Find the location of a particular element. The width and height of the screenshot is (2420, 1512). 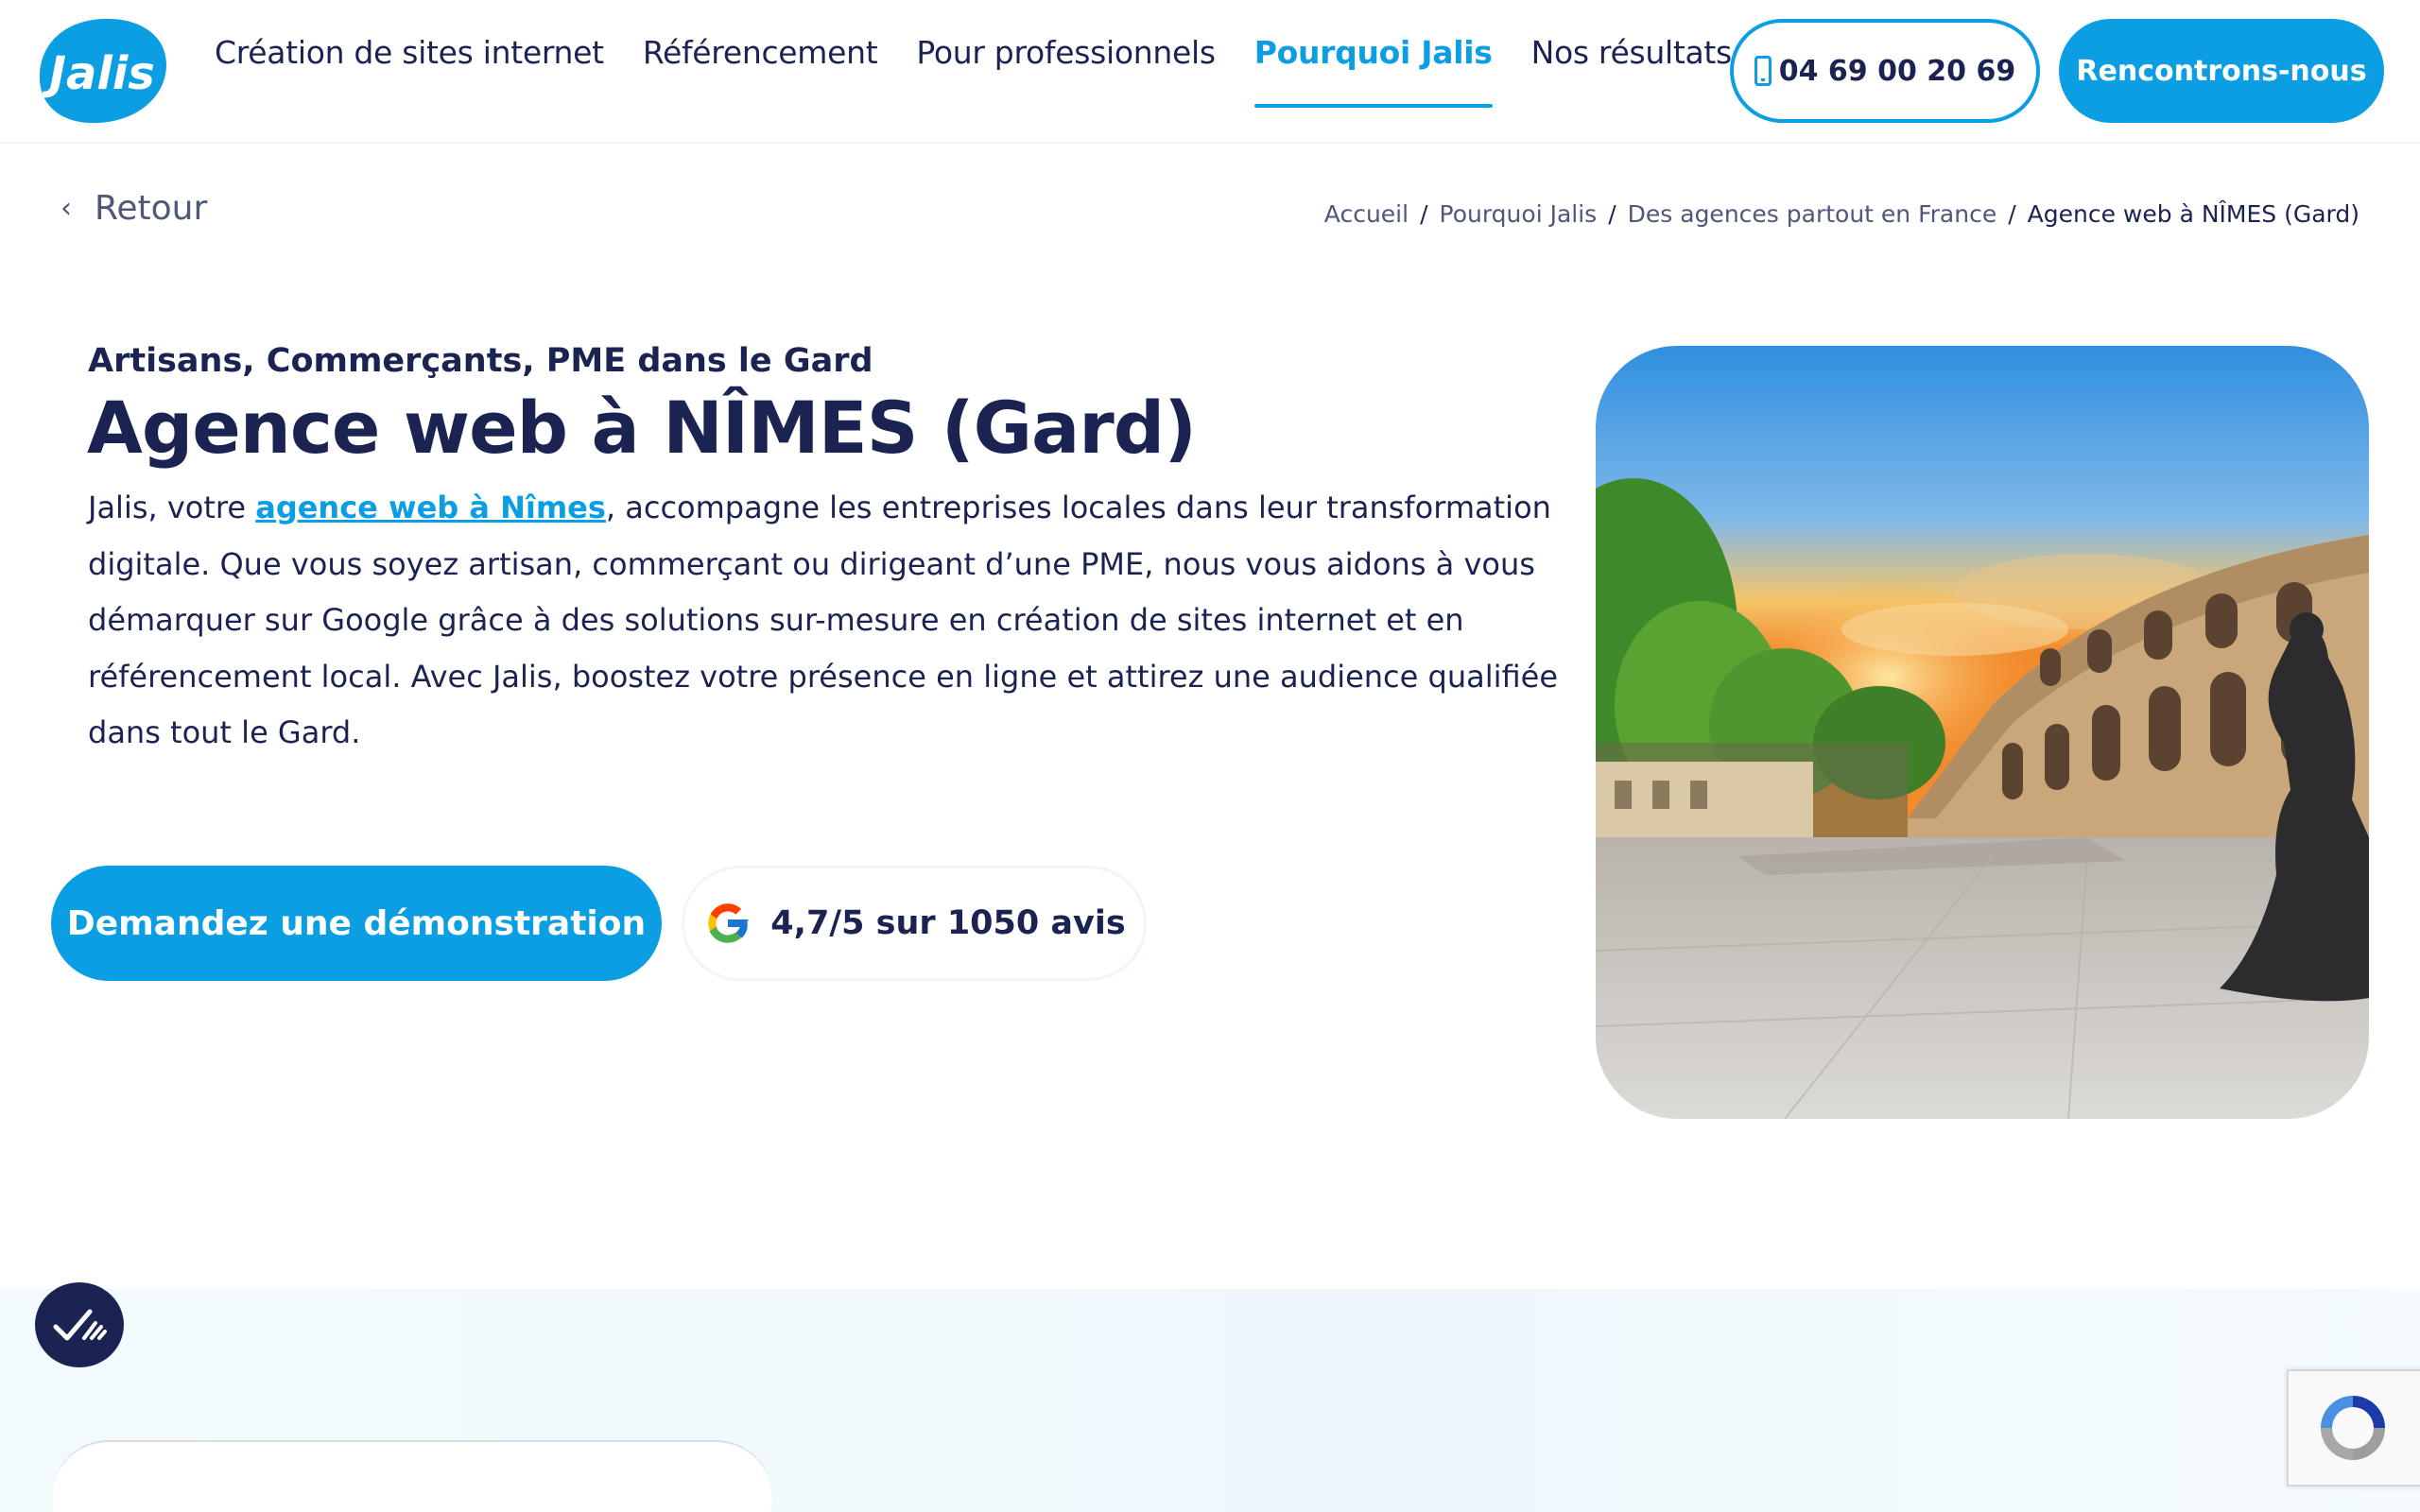

hero-kicker: Artisans, Commerçants, PME dans le Gard is located at coordinates (480, 361).